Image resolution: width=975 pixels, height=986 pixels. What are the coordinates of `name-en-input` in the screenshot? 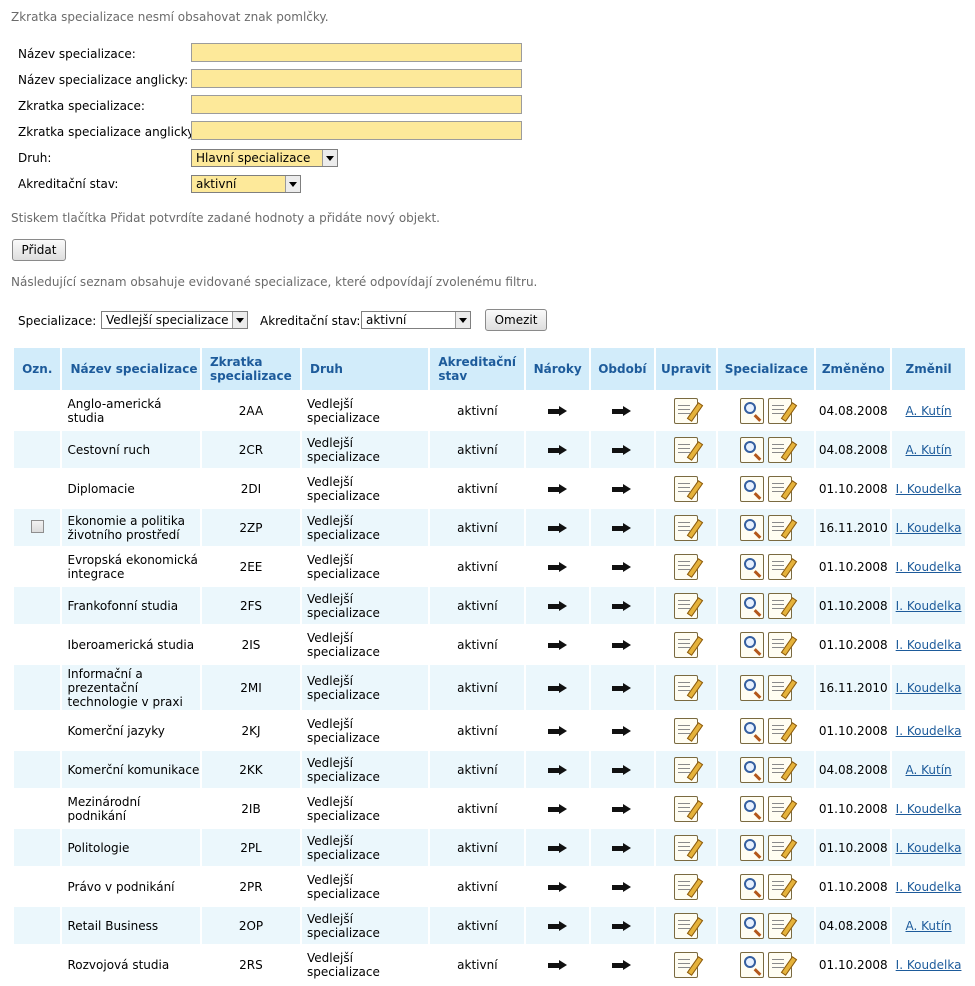 It's located at (356, 78).